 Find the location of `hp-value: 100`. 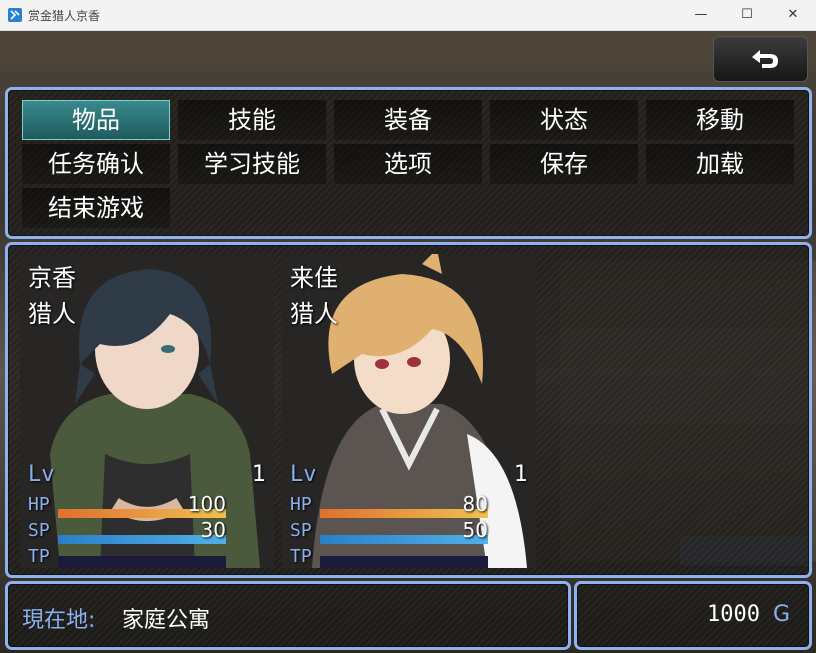

hp-value: 100 is located at coordinates (206, 504).